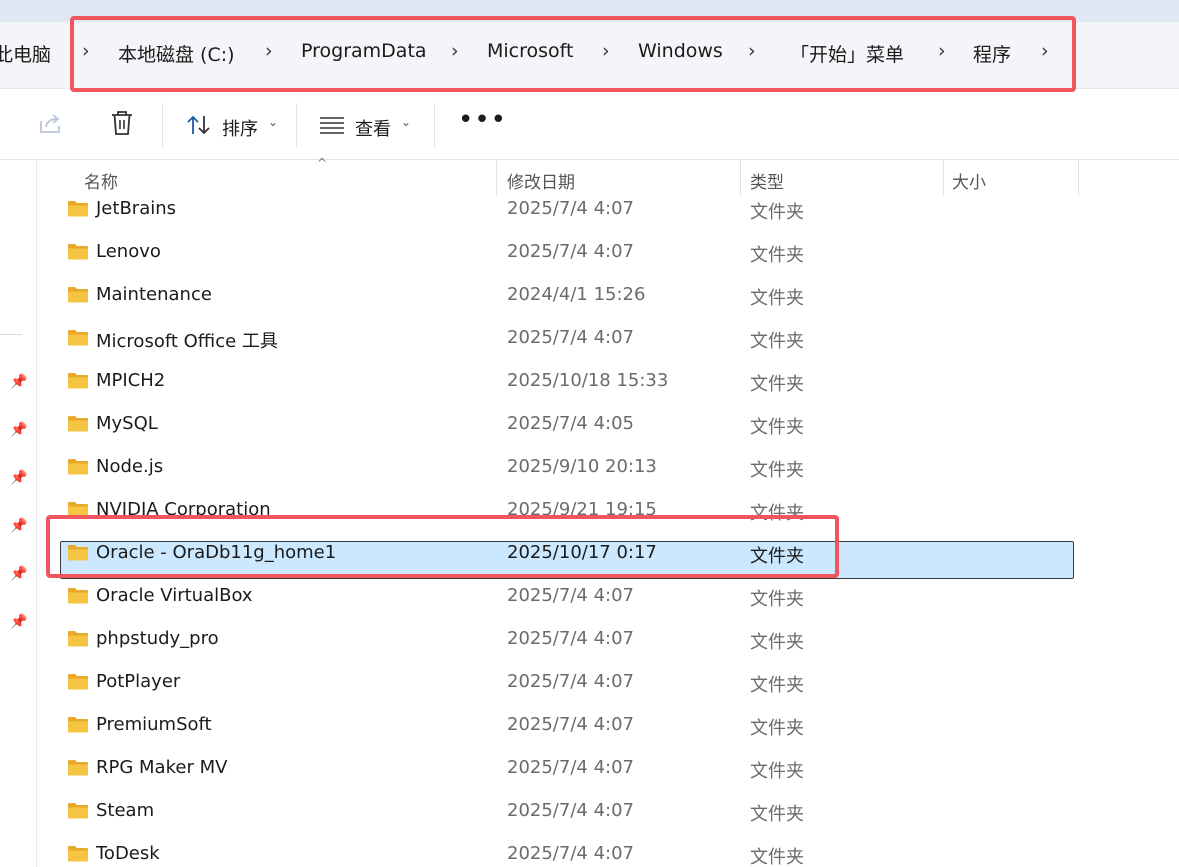 The width and height of the screenshot is (1179, 867). I want to click on file-row: PotPlayer 2025/7/4 4:07 文件夹, so click(608, 690).